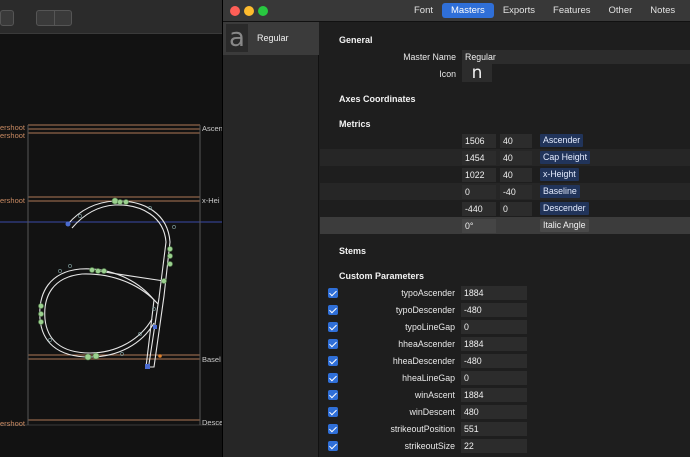  What do you see at coordinates (430, 327) in the screenshot?
I see `param-name: typoLineGap` at bounding box center [430, 327].